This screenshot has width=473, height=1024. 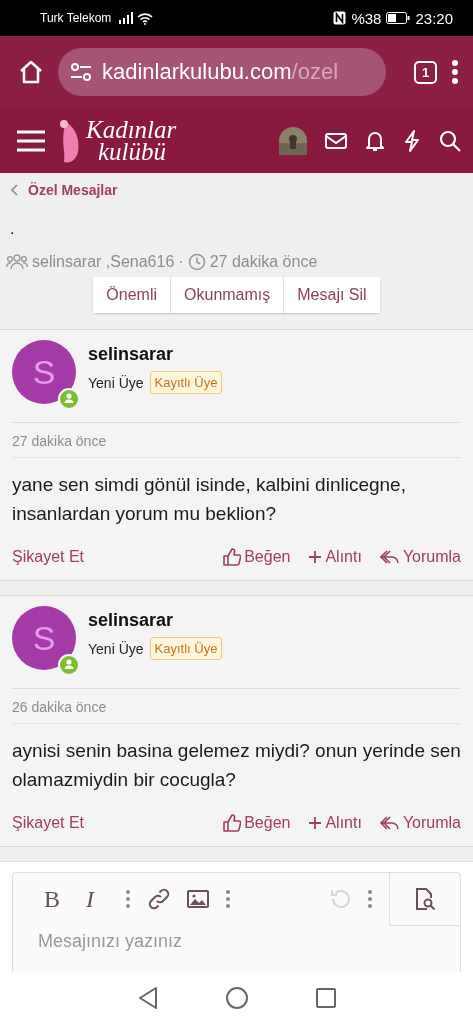 What do you see at coordinates (236, 765) in the screenshot?
I see `message-text: aynisi senin basina gelemez miydi? onun yerinde sen olamazmiydin bir cocugla?` at bounding box center [236, 765].